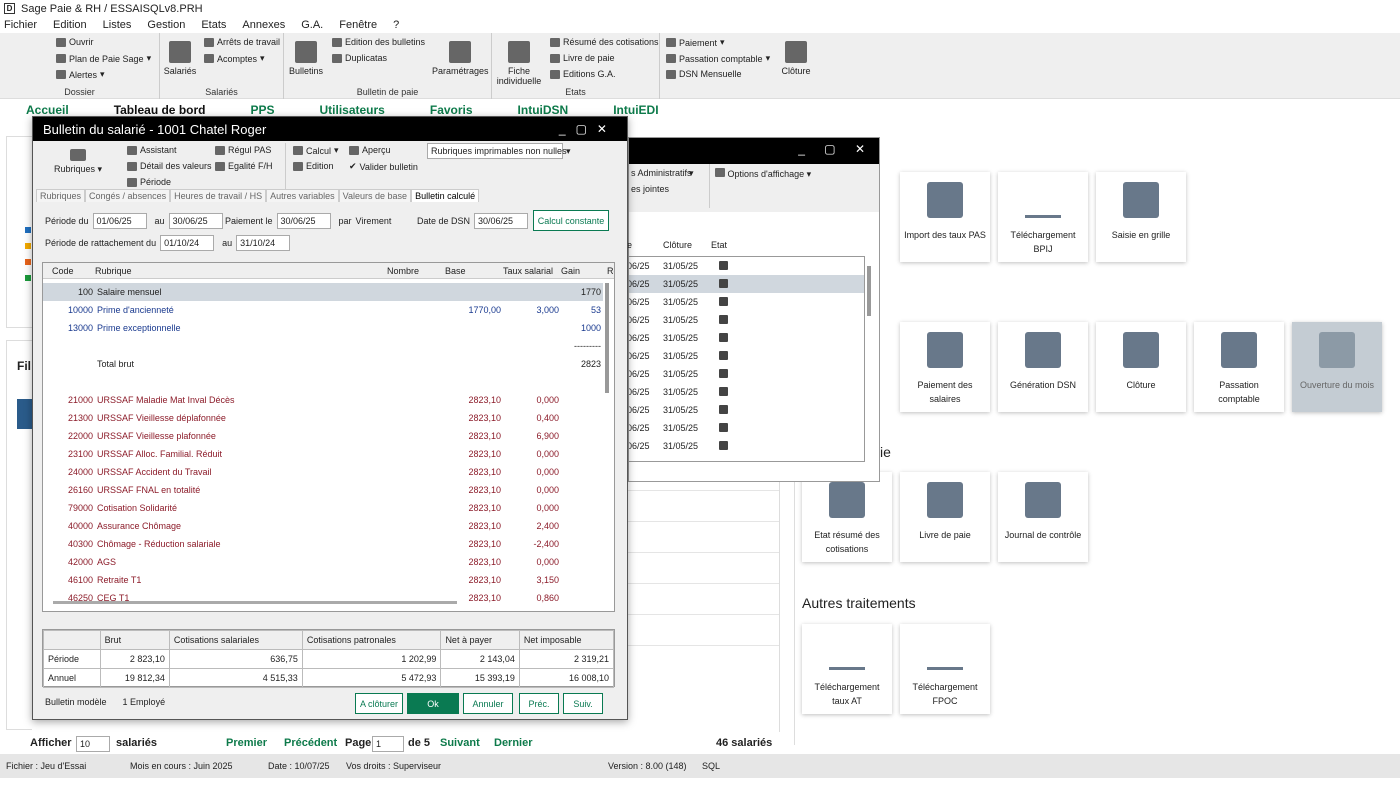 This screenshot has width=1400, height=800. What do you see at coordinates (323, 292) in the screenshot?
I see `table-row: 100 Salaire mensuel 1770` at bounding box center [323, 292].